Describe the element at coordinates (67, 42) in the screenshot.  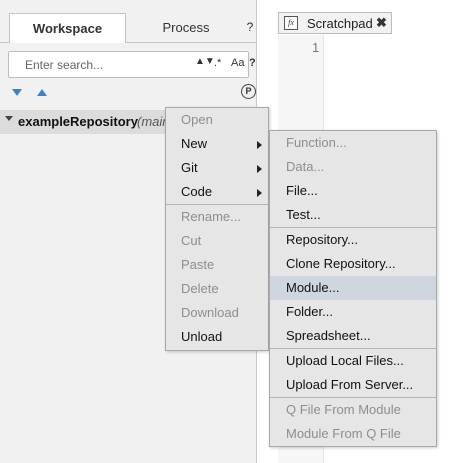
I see `active-tab-gap` at that location.